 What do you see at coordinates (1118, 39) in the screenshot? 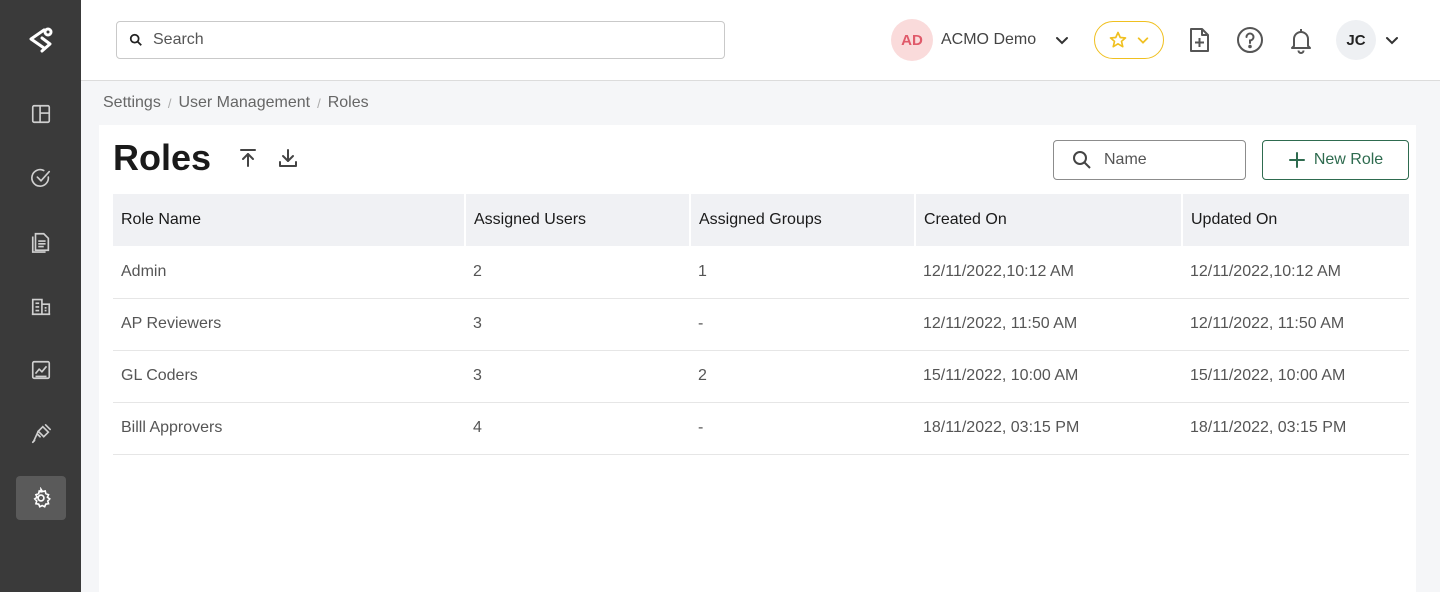
I see `star-icon` at bounding box center [1118, 39].